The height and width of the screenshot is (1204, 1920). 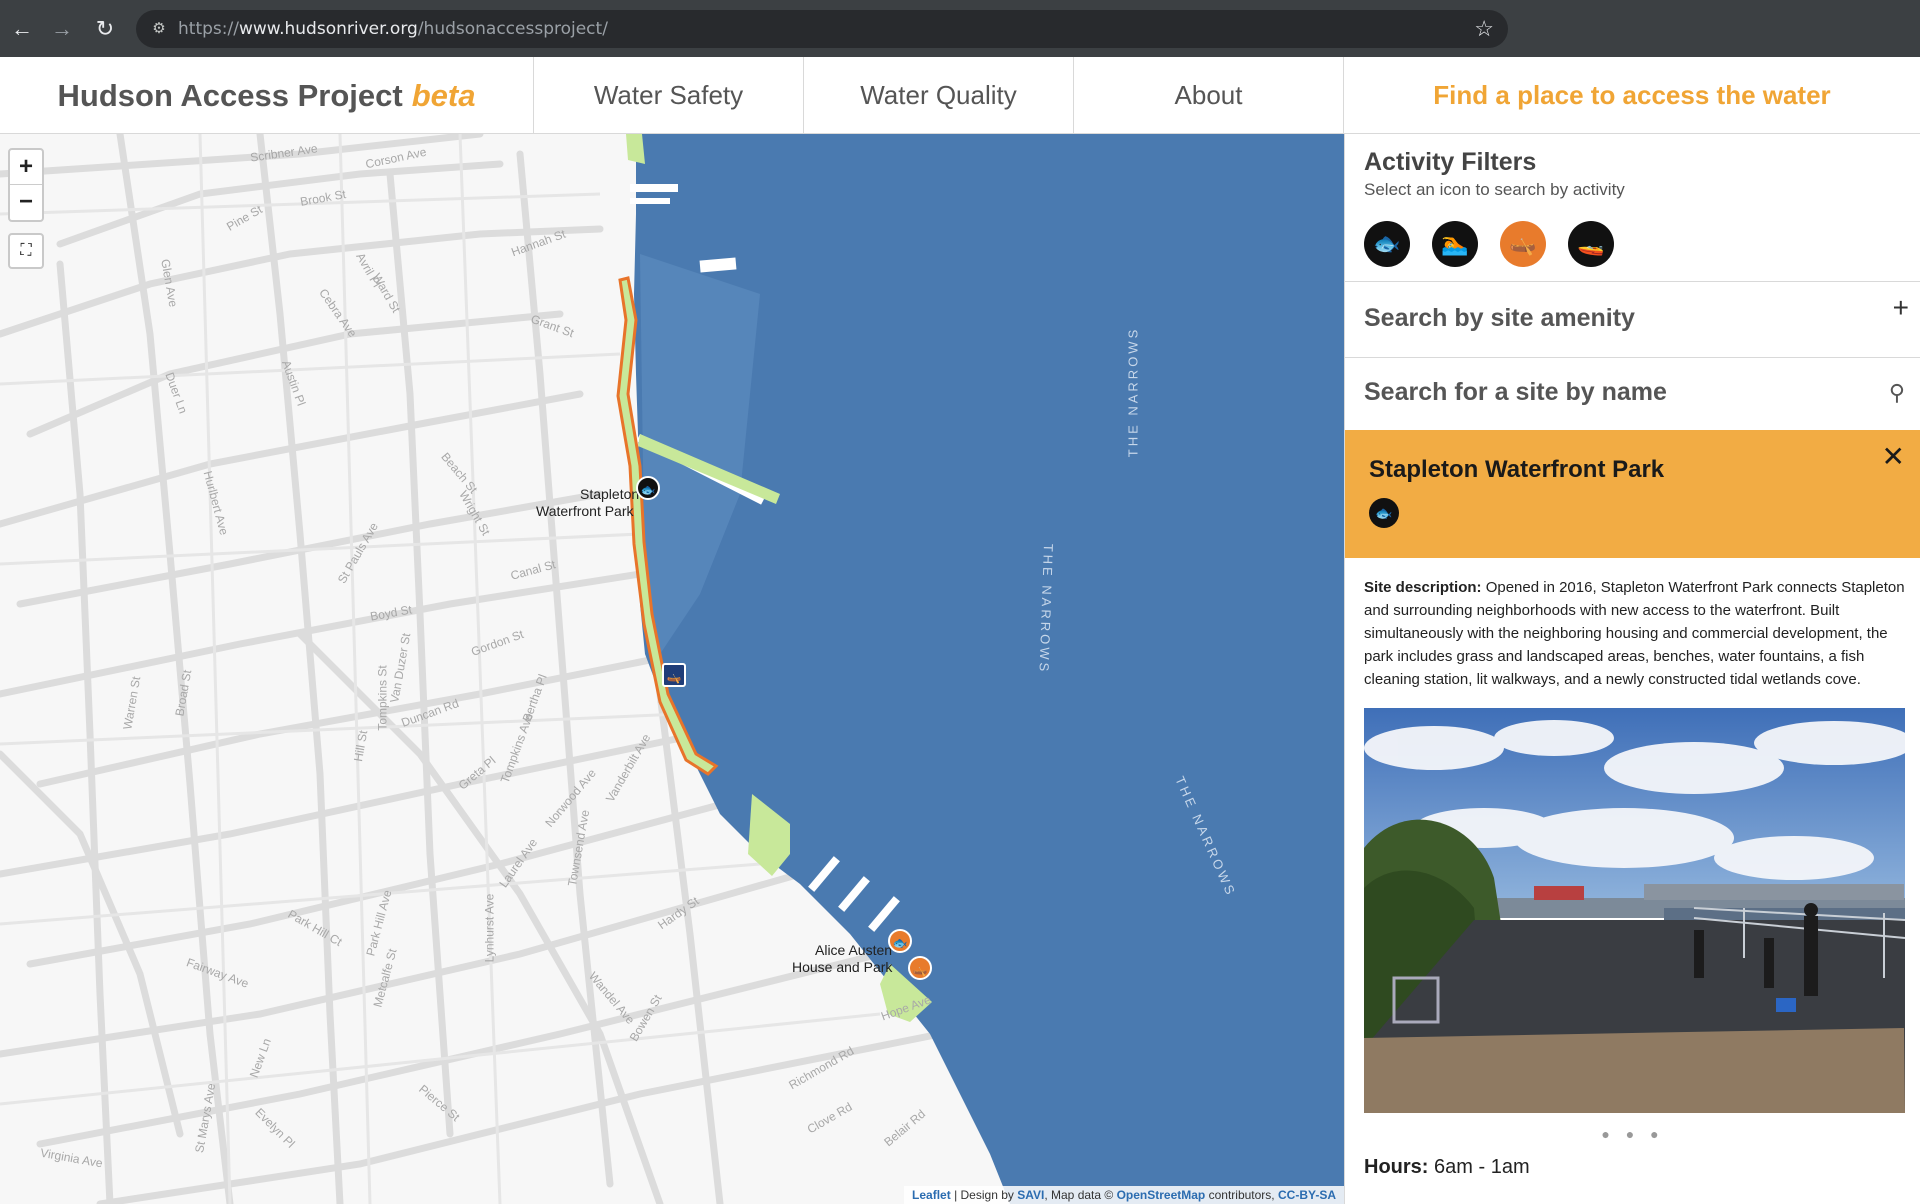 I want to click on kayak-icon: 🛶, so click(x=1523, y=244).